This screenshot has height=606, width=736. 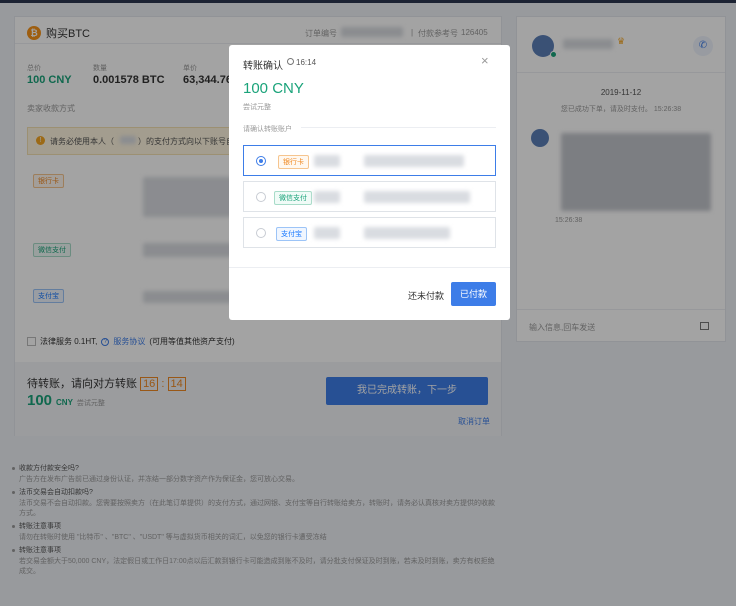 I want to click on payment-option-alipay: 支付宝, so click(x=369, y=232).